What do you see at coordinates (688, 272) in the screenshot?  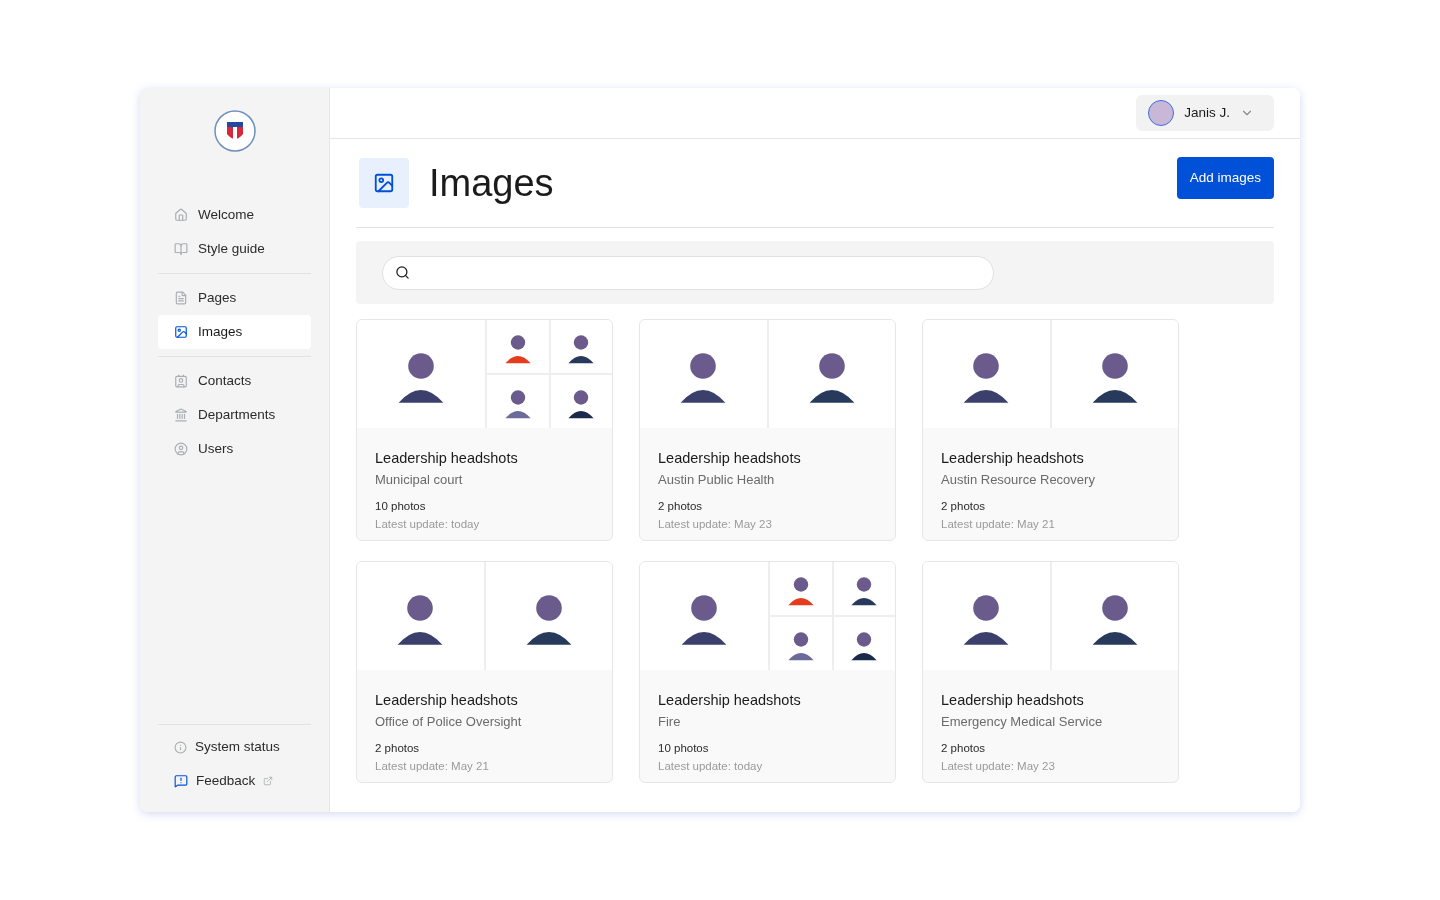 I see `search-field` at bounding box center [688, 272].